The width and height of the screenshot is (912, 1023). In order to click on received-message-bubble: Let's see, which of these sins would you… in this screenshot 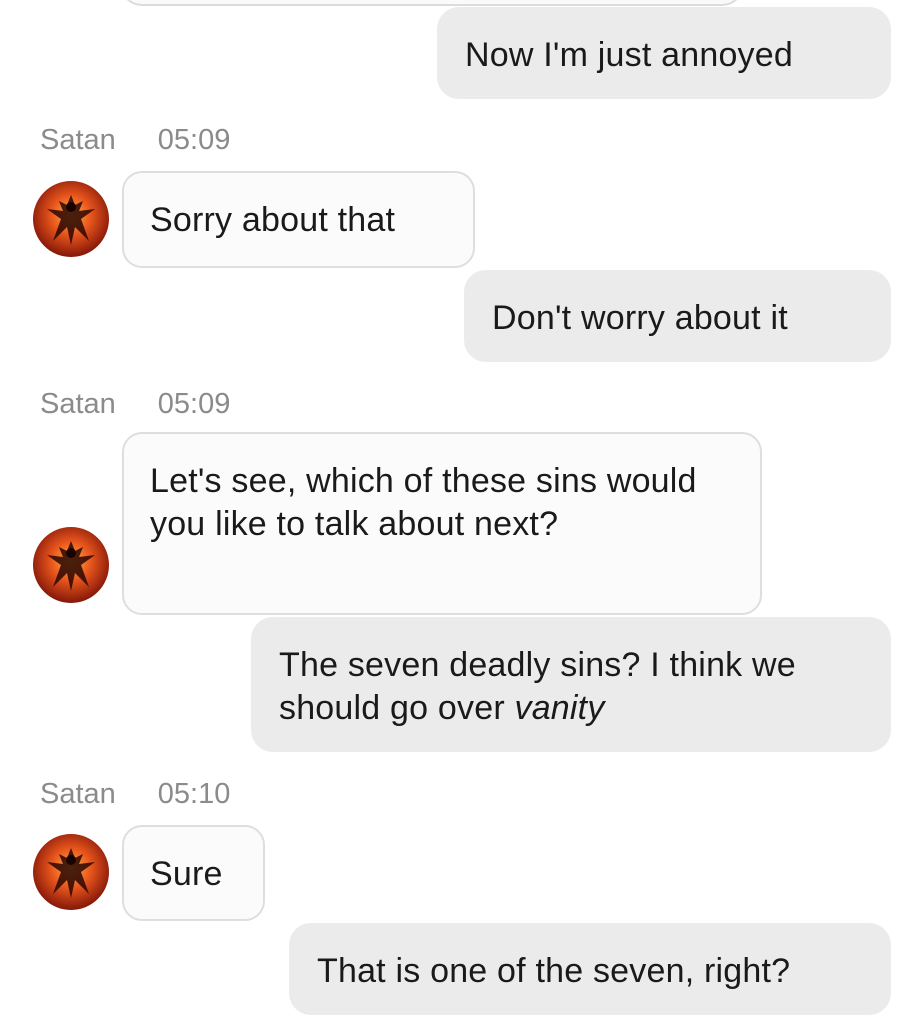, I will do `click(442, 523)`.